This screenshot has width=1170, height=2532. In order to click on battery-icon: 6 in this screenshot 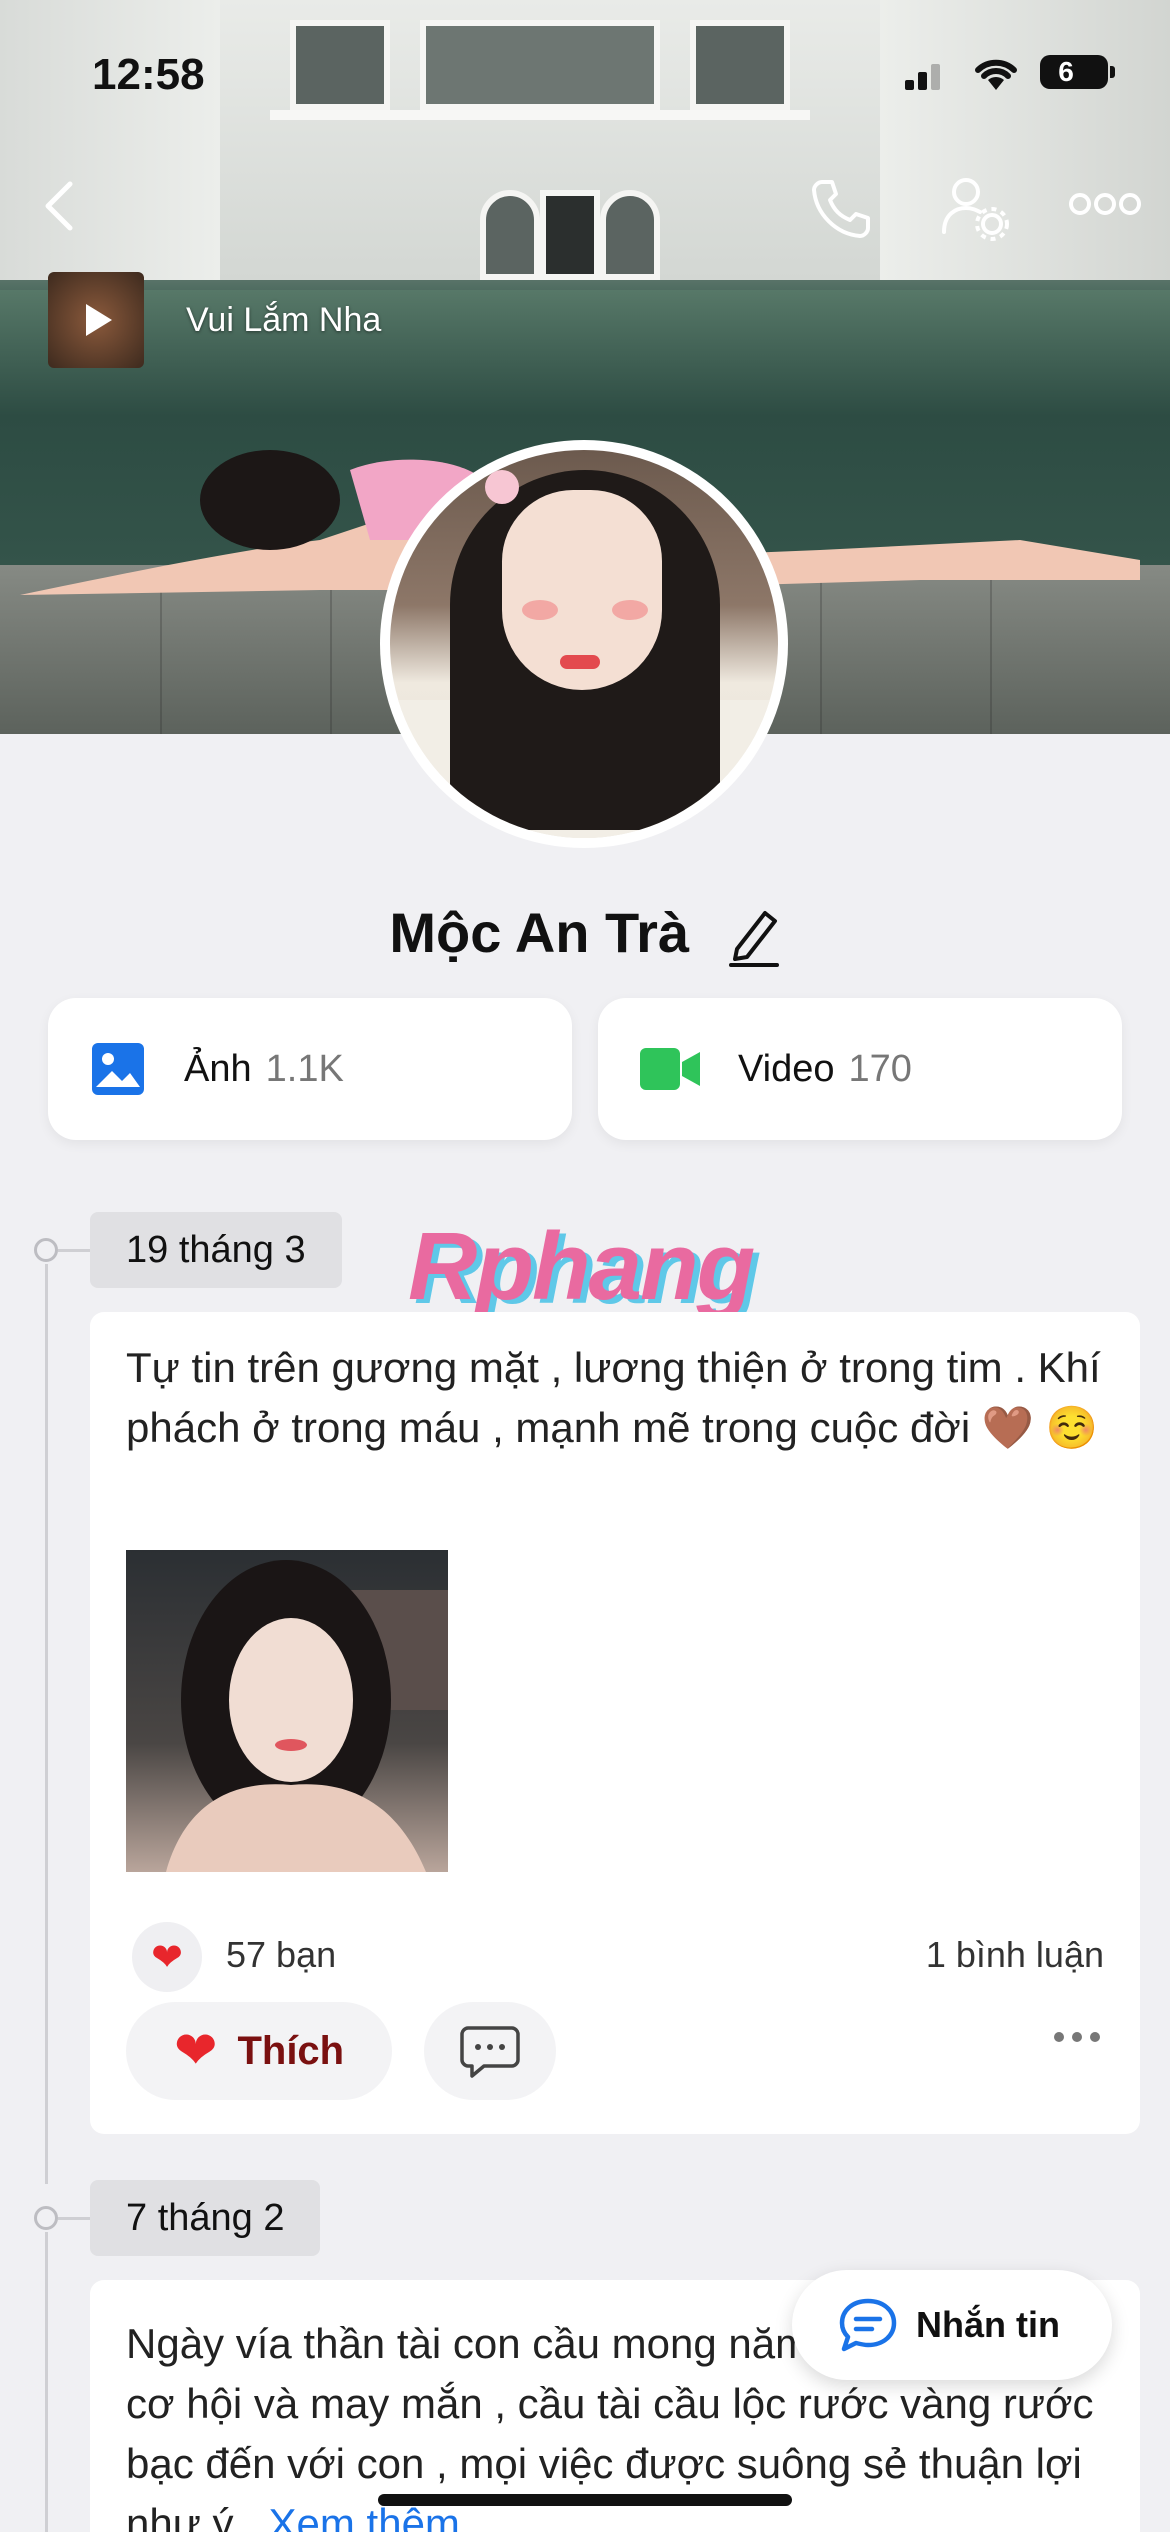, I will do `click(1077, 72)`.